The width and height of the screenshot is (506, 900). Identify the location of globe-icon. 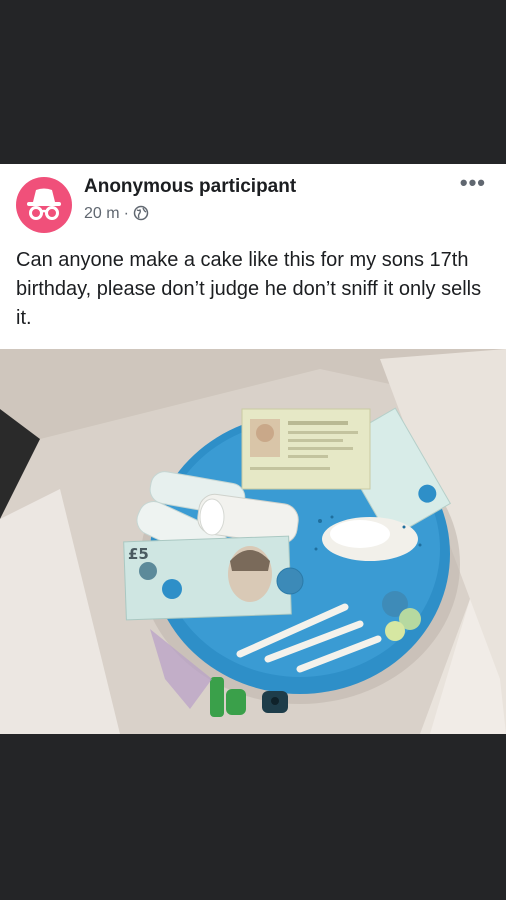
(141, 215).